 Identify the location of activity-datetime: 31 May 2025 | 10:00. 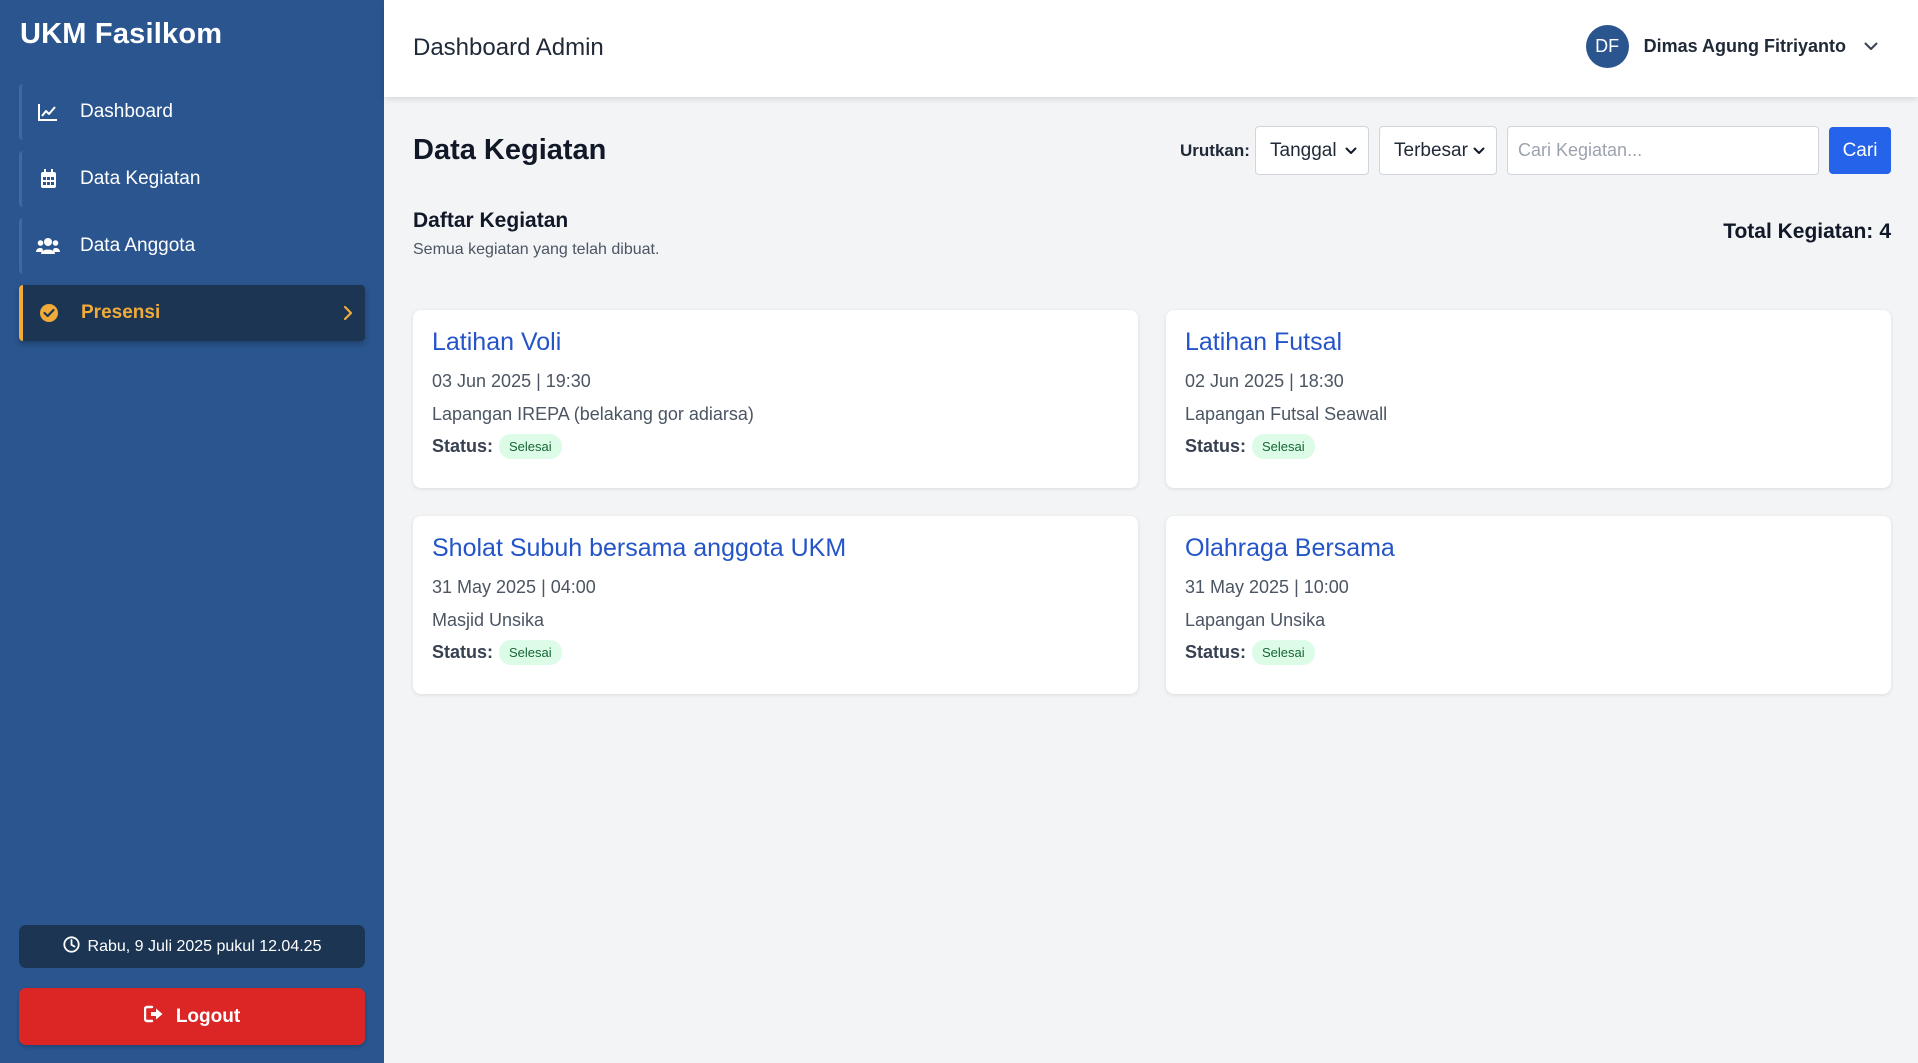
(1267, 587).